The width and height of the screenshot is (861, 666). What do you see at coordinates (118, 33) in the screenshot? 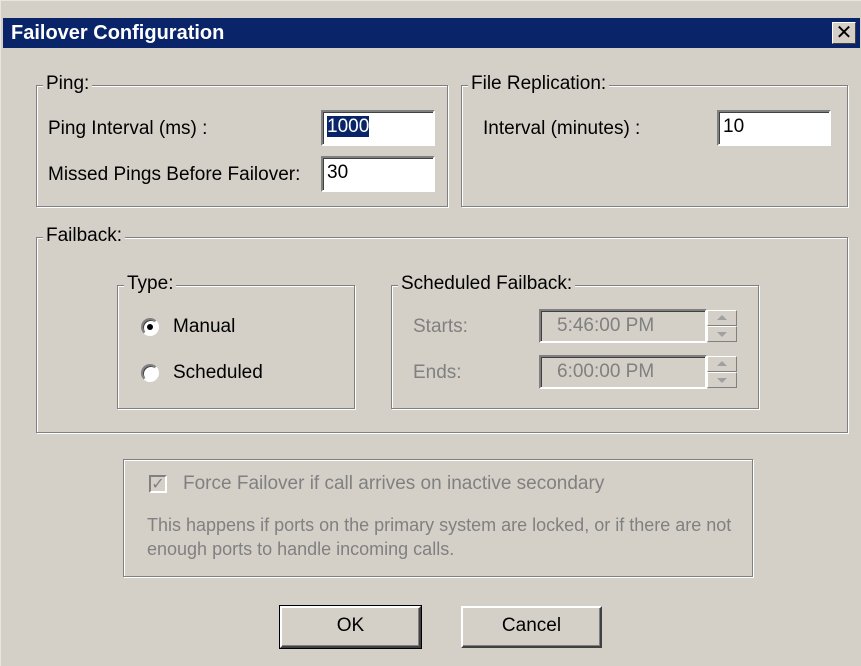
I see `window-title: Failover Configuration` at bounding box center [118, 33].